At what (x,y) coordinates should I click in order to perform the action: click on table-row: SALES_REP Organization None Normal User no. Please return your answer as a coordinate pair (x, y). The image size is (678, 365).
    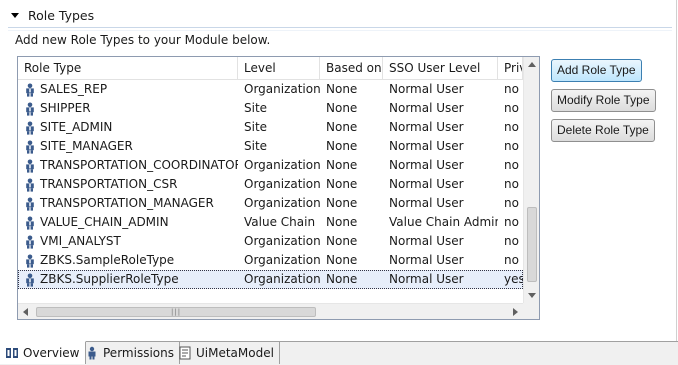
    Looking at the image, I should click on (270, 89).